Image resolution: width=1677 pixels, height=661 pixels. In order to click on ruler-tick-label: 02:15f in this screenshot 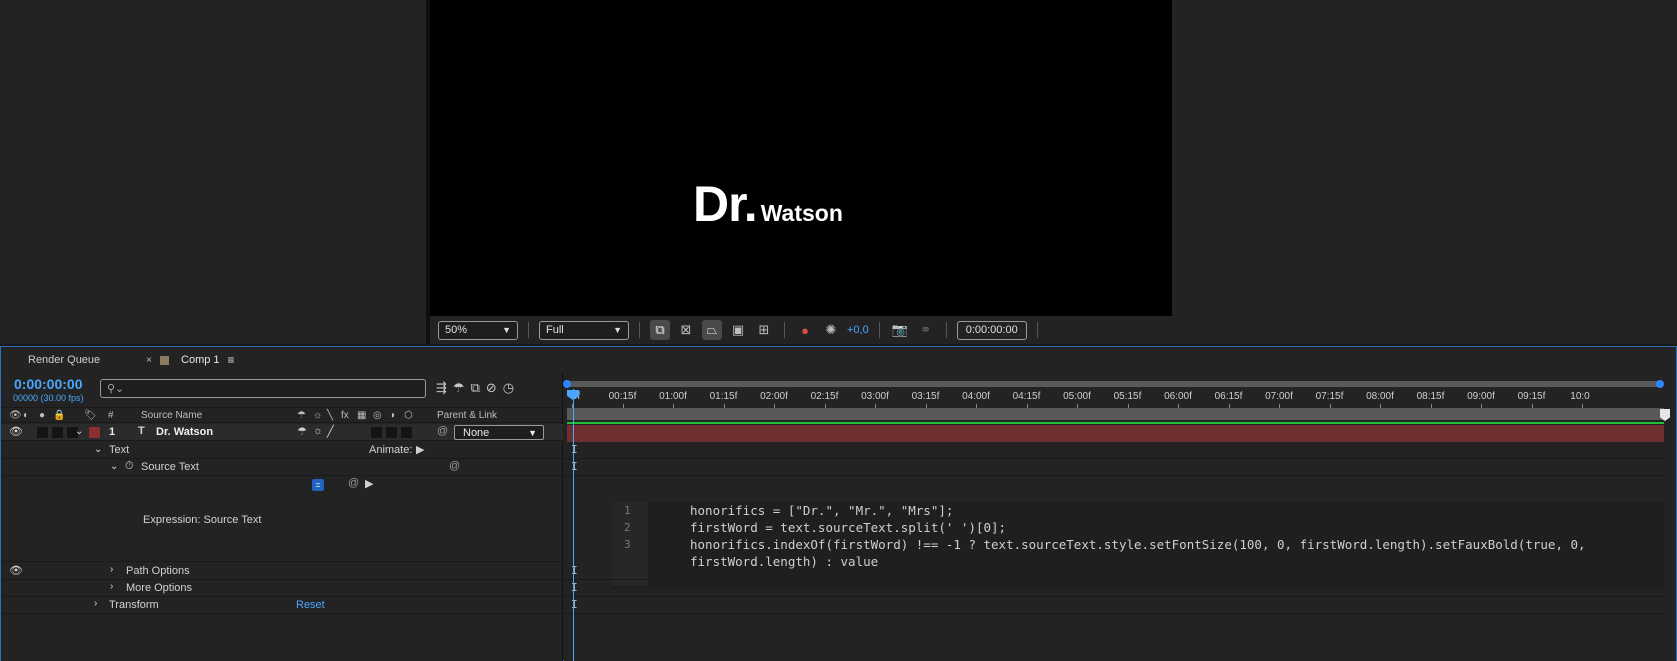, I will do `click(824, 396)`.